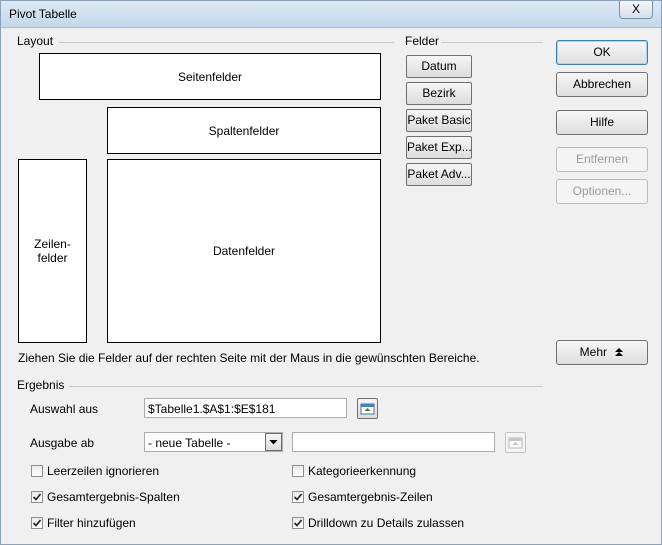 The width and height of the screenshot is (662, 545). I want to click on shrink-icon, so click(367, 409).